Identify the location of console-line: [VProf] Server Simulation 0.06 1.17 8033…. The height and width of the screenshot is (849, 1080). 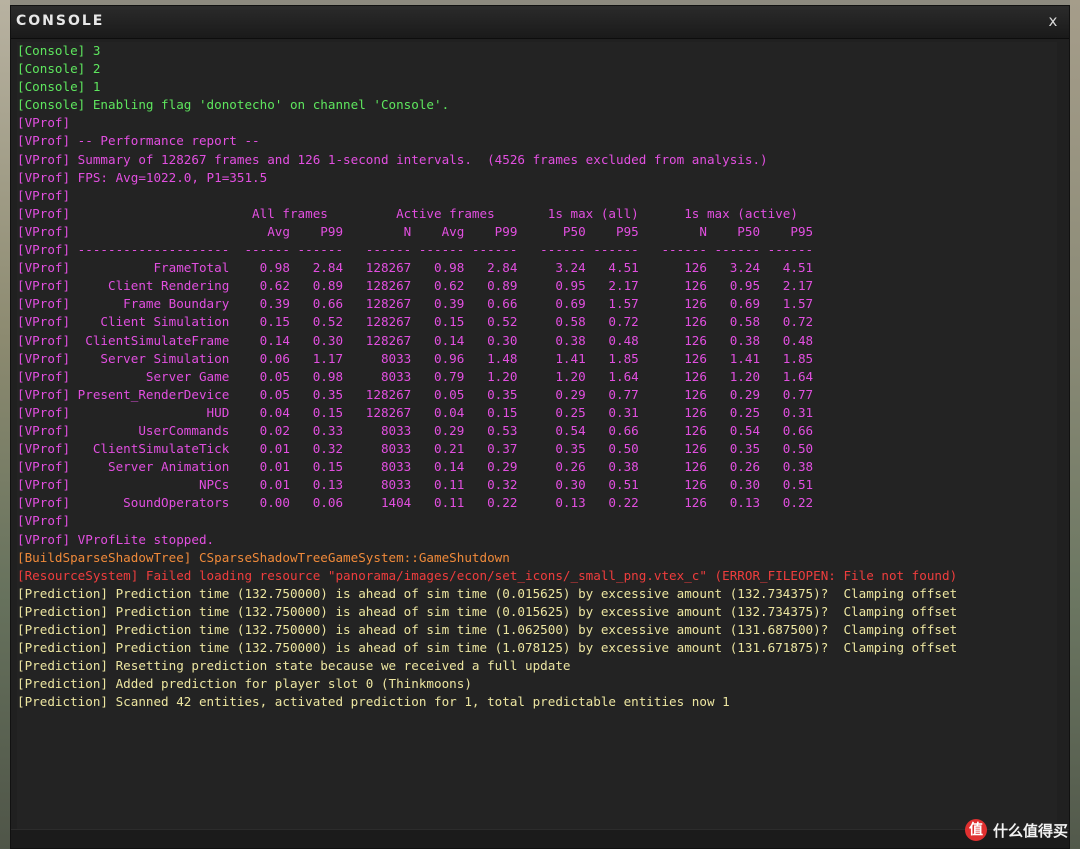
(415, 358).